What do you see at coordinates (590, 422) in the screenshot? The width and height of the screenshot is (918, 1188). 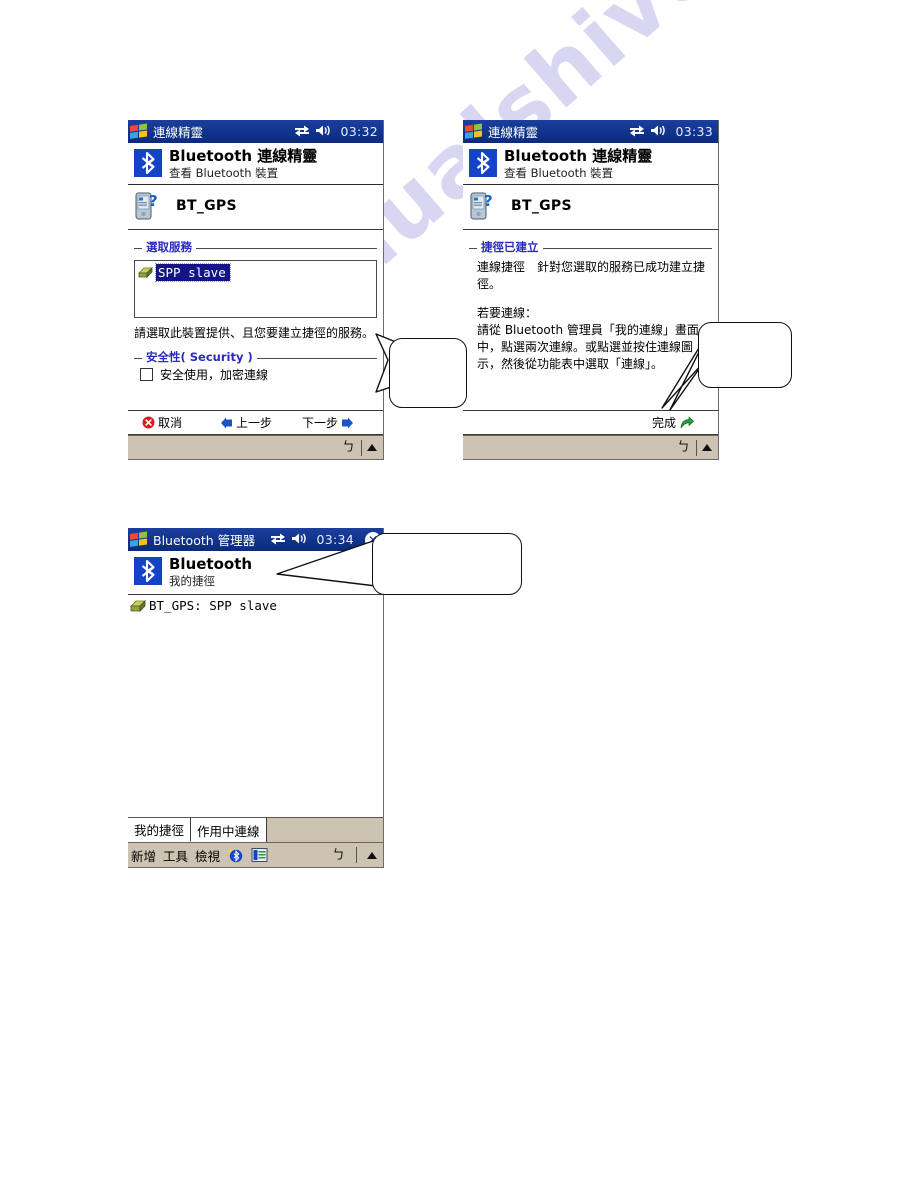 I see `command-bar: 完成` at bounding box center [590, 422].